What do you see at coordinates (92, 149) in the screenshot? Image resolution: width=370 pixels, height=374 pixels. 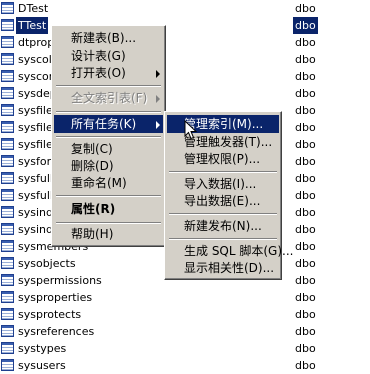 I see `menu-item-label: 复制(C)` at bounding box center [92, 149].